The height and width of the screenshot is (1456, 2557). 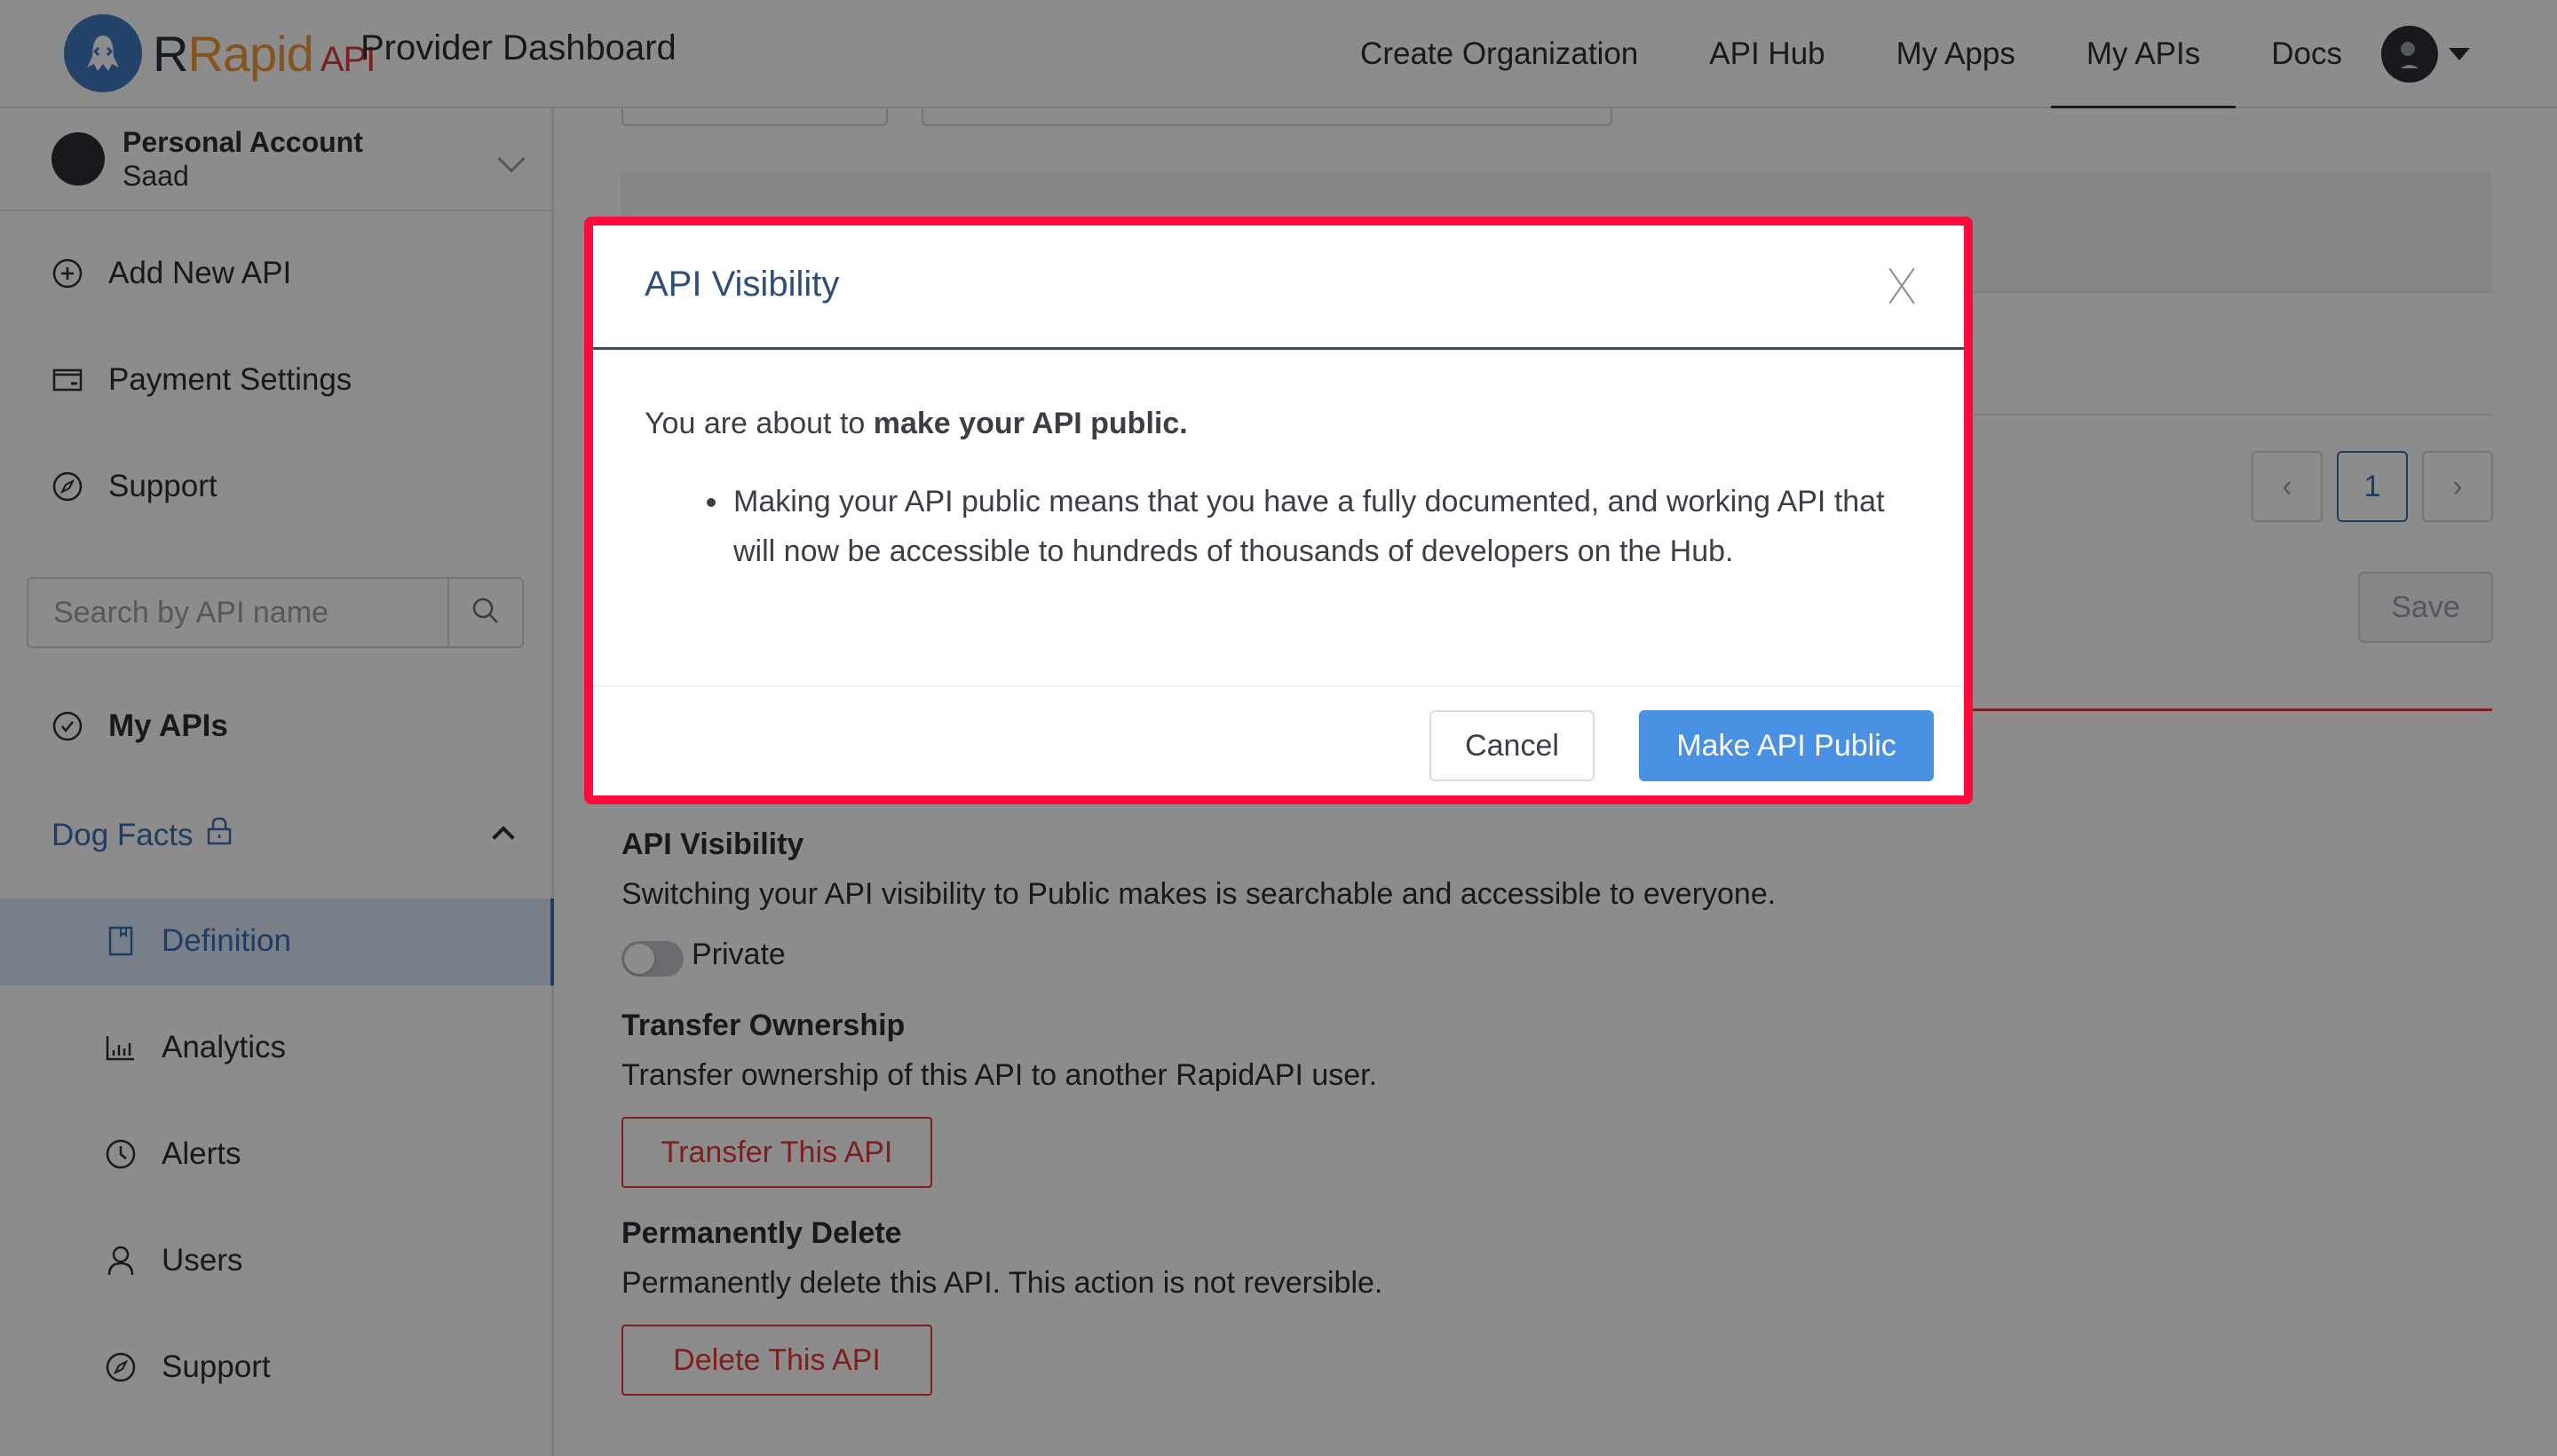 What do you see at coordinates (1786, 745) in the screenshot?
I see `make-api-public-button: Make API Public` at bounding box center [1786, 745].